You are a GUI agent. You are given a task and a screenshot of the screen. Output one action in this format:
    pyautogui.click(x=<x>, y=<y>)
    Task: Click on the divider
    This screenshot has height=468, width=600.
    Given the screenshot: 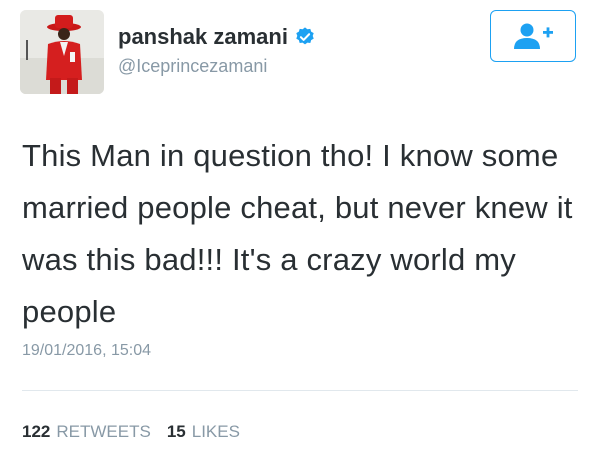 What is the action you would take?
    pyautogui.click(x=300, y=390)
    